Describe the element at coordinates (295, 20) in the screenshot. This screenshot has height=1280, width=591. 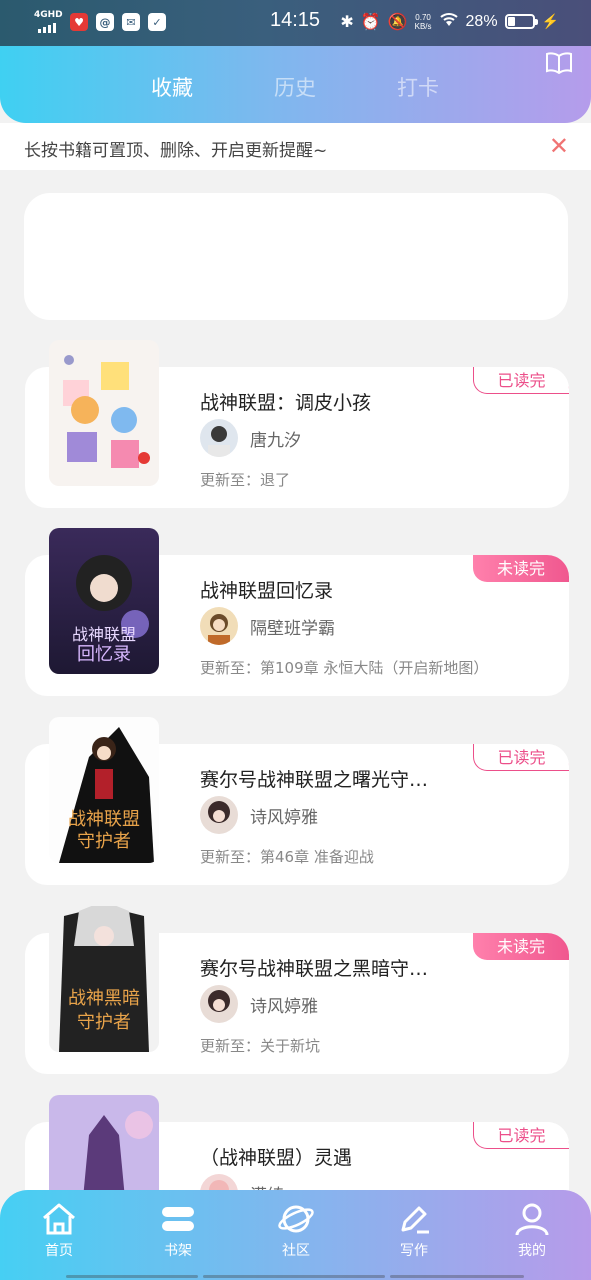
I see `clock: 14:15` at that location.